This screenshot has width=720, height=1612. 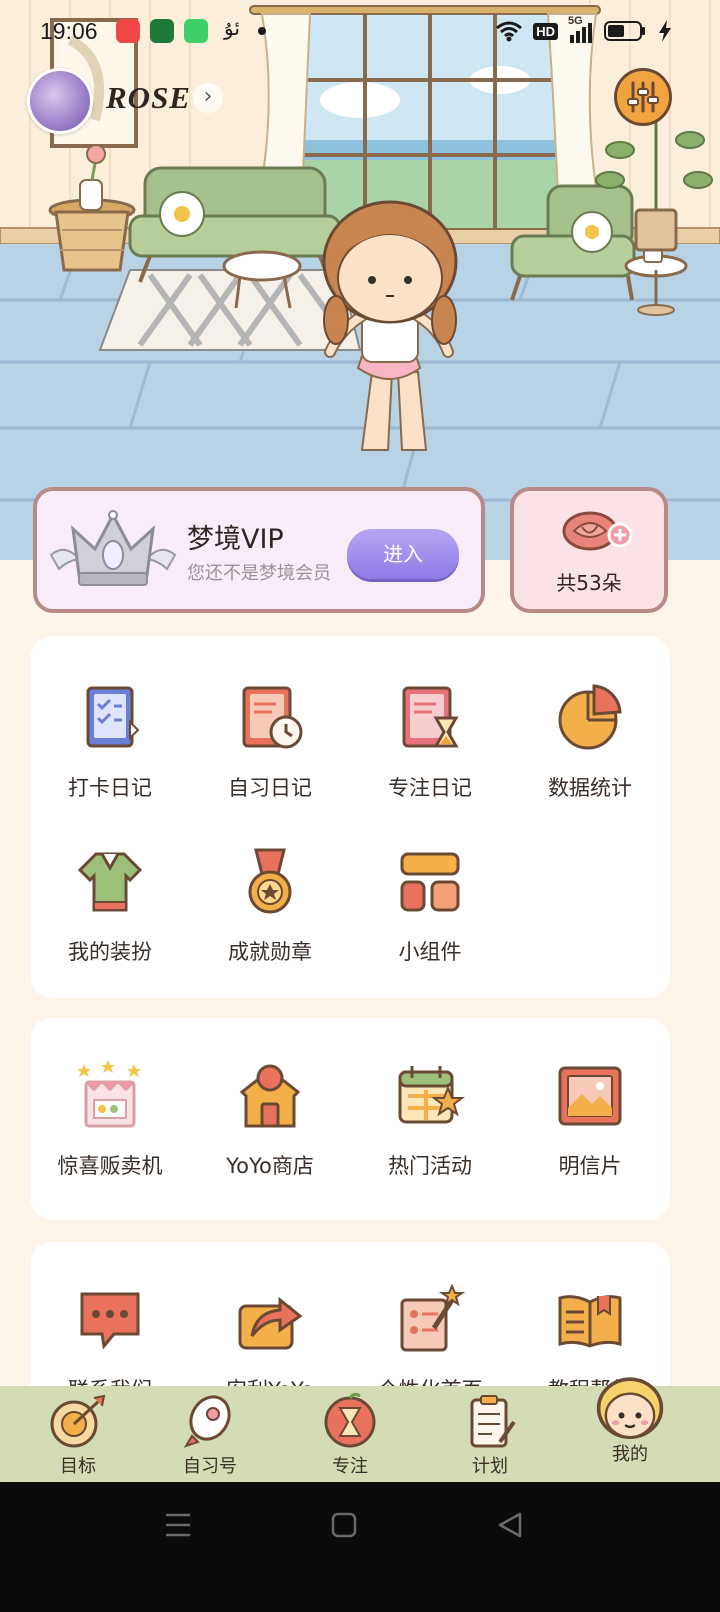 What do you see at coordinates (110, 952) in the screenshot?
I see `menu-label: 我的装扮` at bounding box center [110, 952].